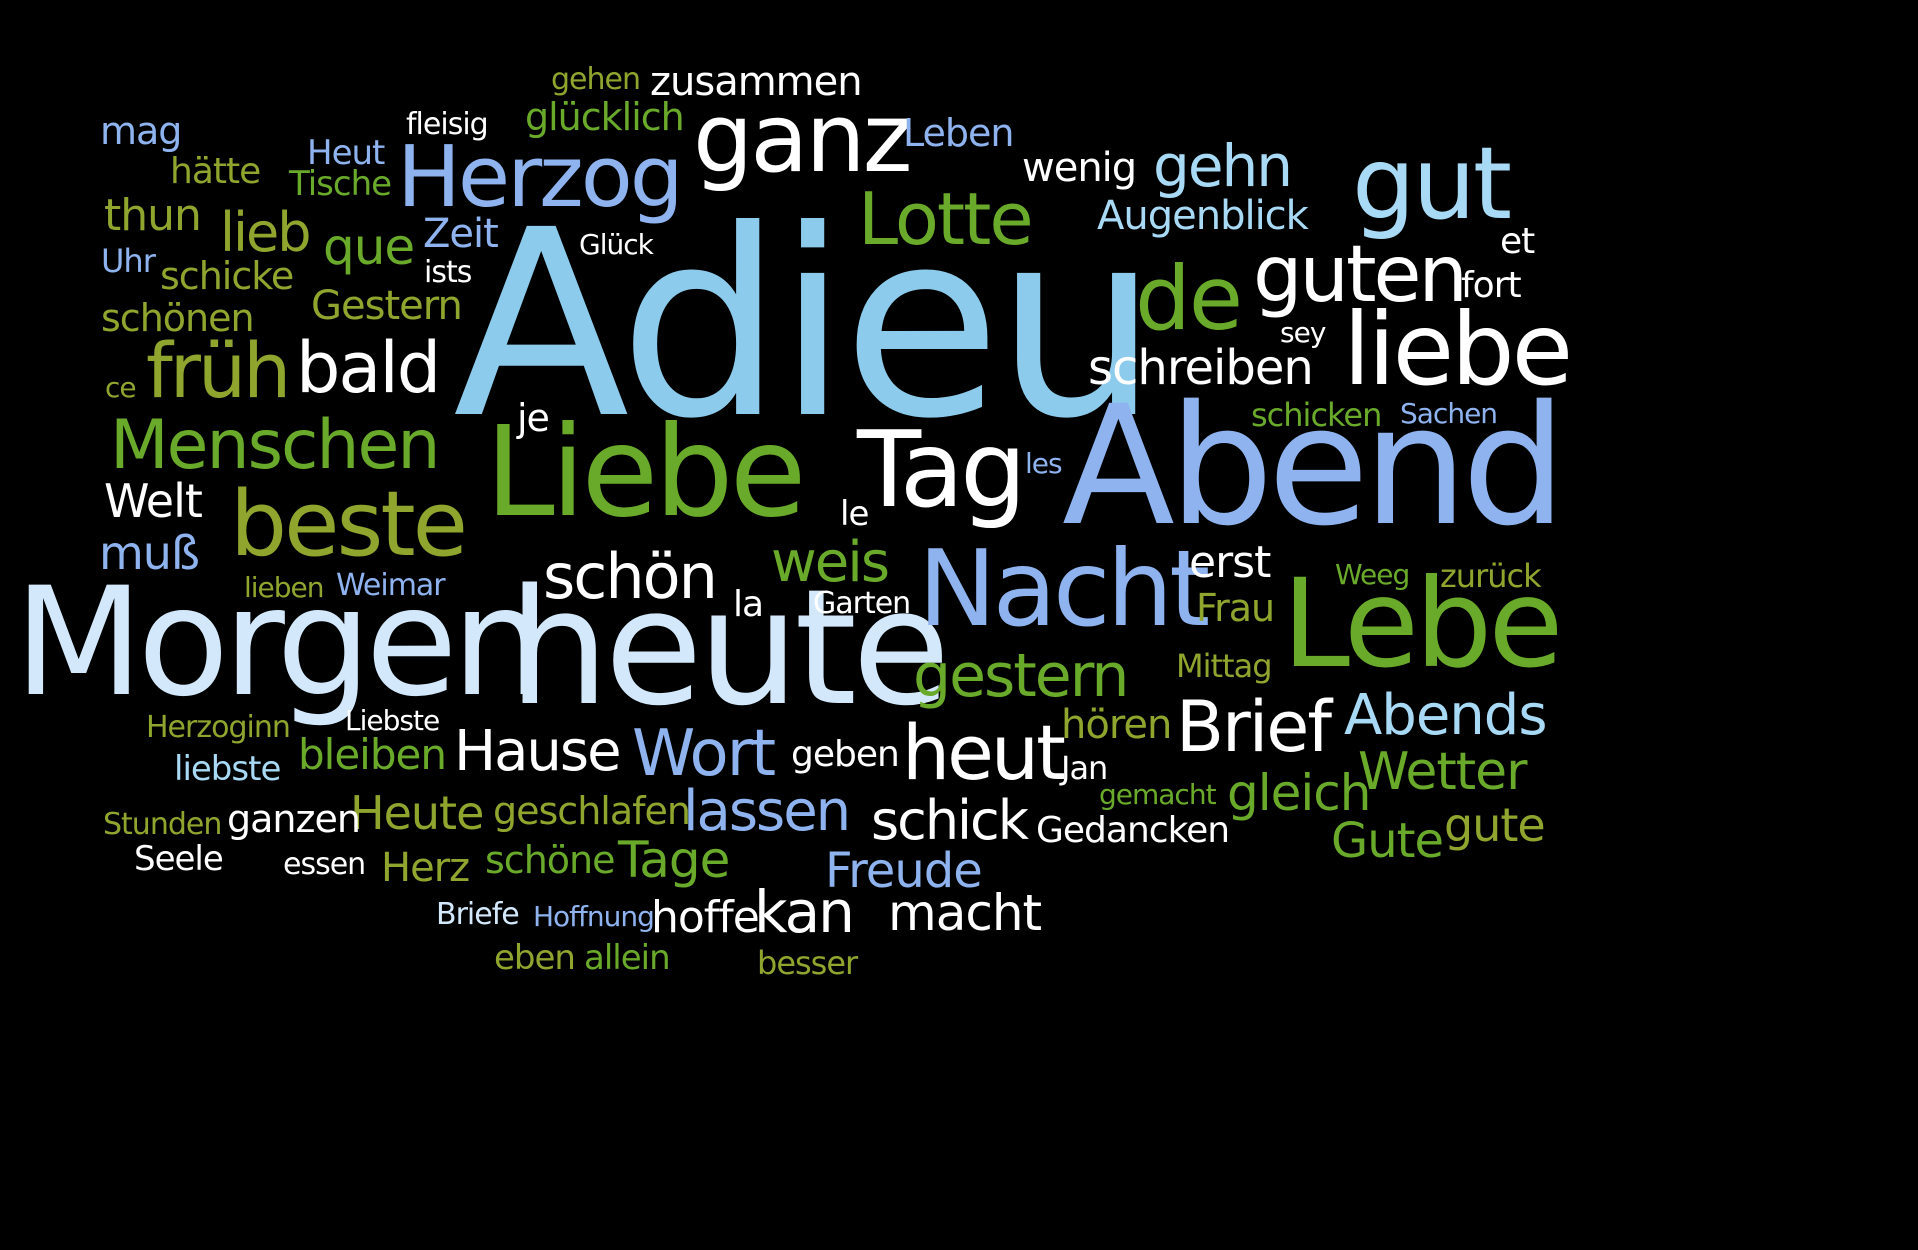 This screenshot has height=1250, width=1918. I want to click on word-gehn: gehn, so click(1223, 166).